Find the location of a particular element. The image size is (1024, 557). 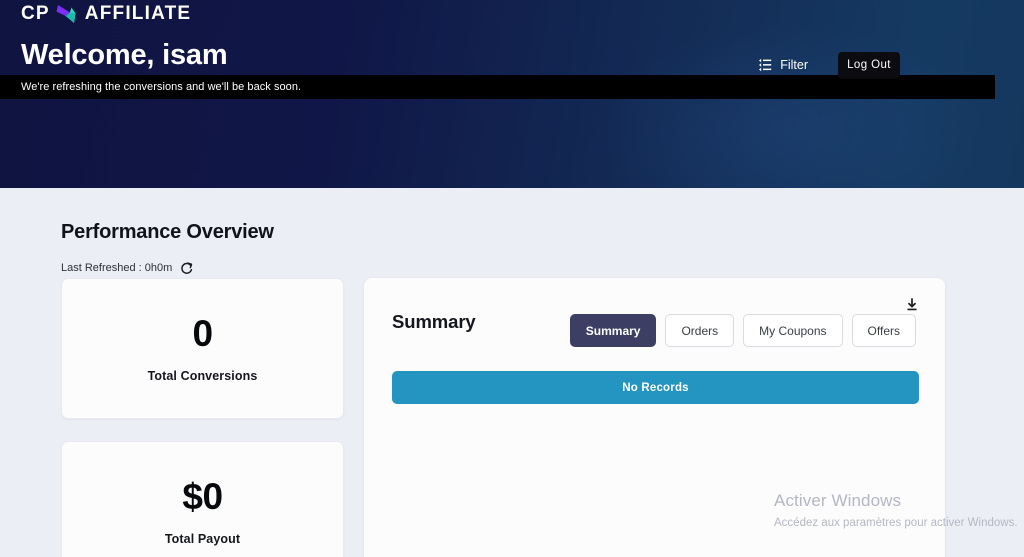

refresh-icon is located at coordinates (186, 268).